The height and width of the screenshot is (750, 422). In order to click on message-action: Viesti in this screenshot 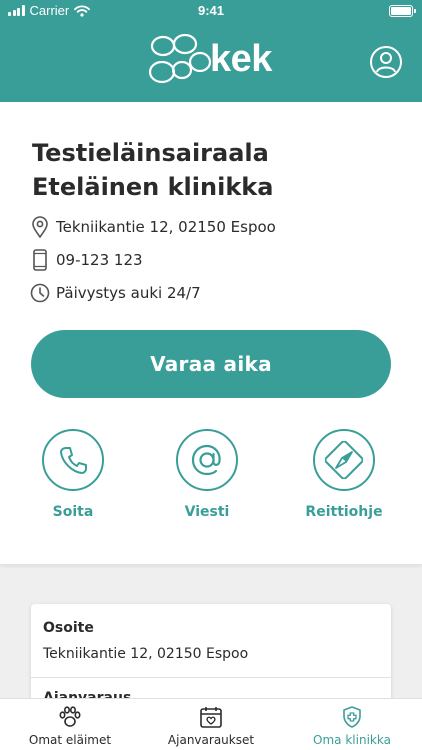, I will do `click(207, 474)`.